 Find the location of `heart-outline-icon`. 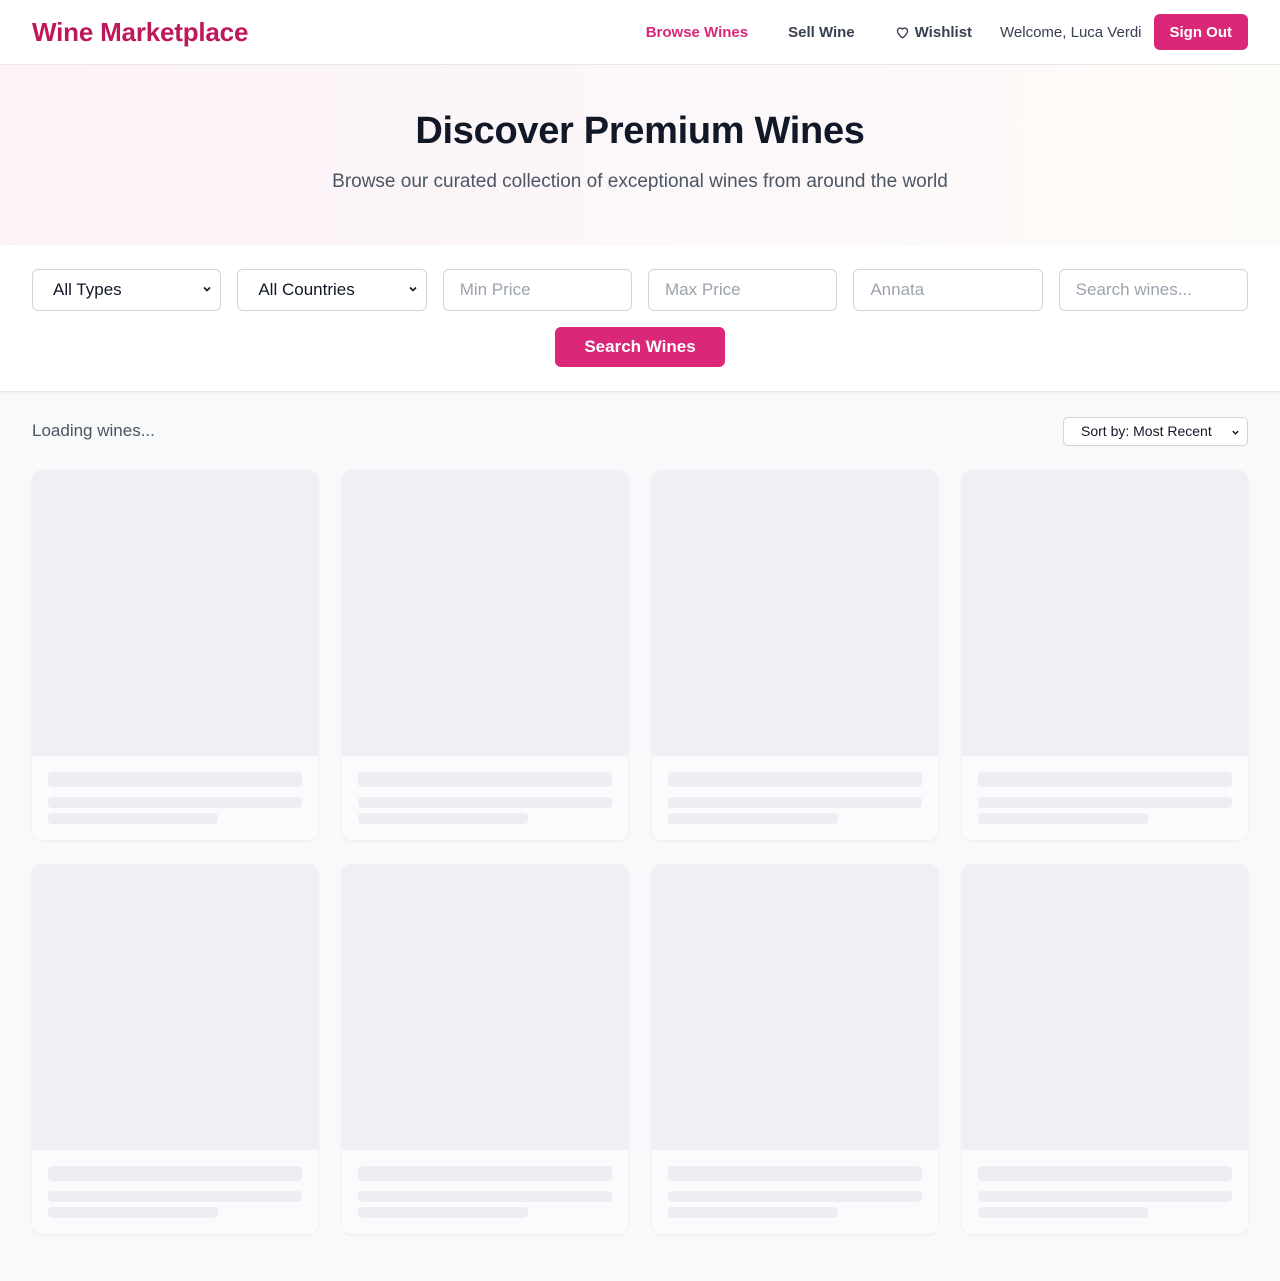

heart-outline-icon is located at coordinates (902, 32).